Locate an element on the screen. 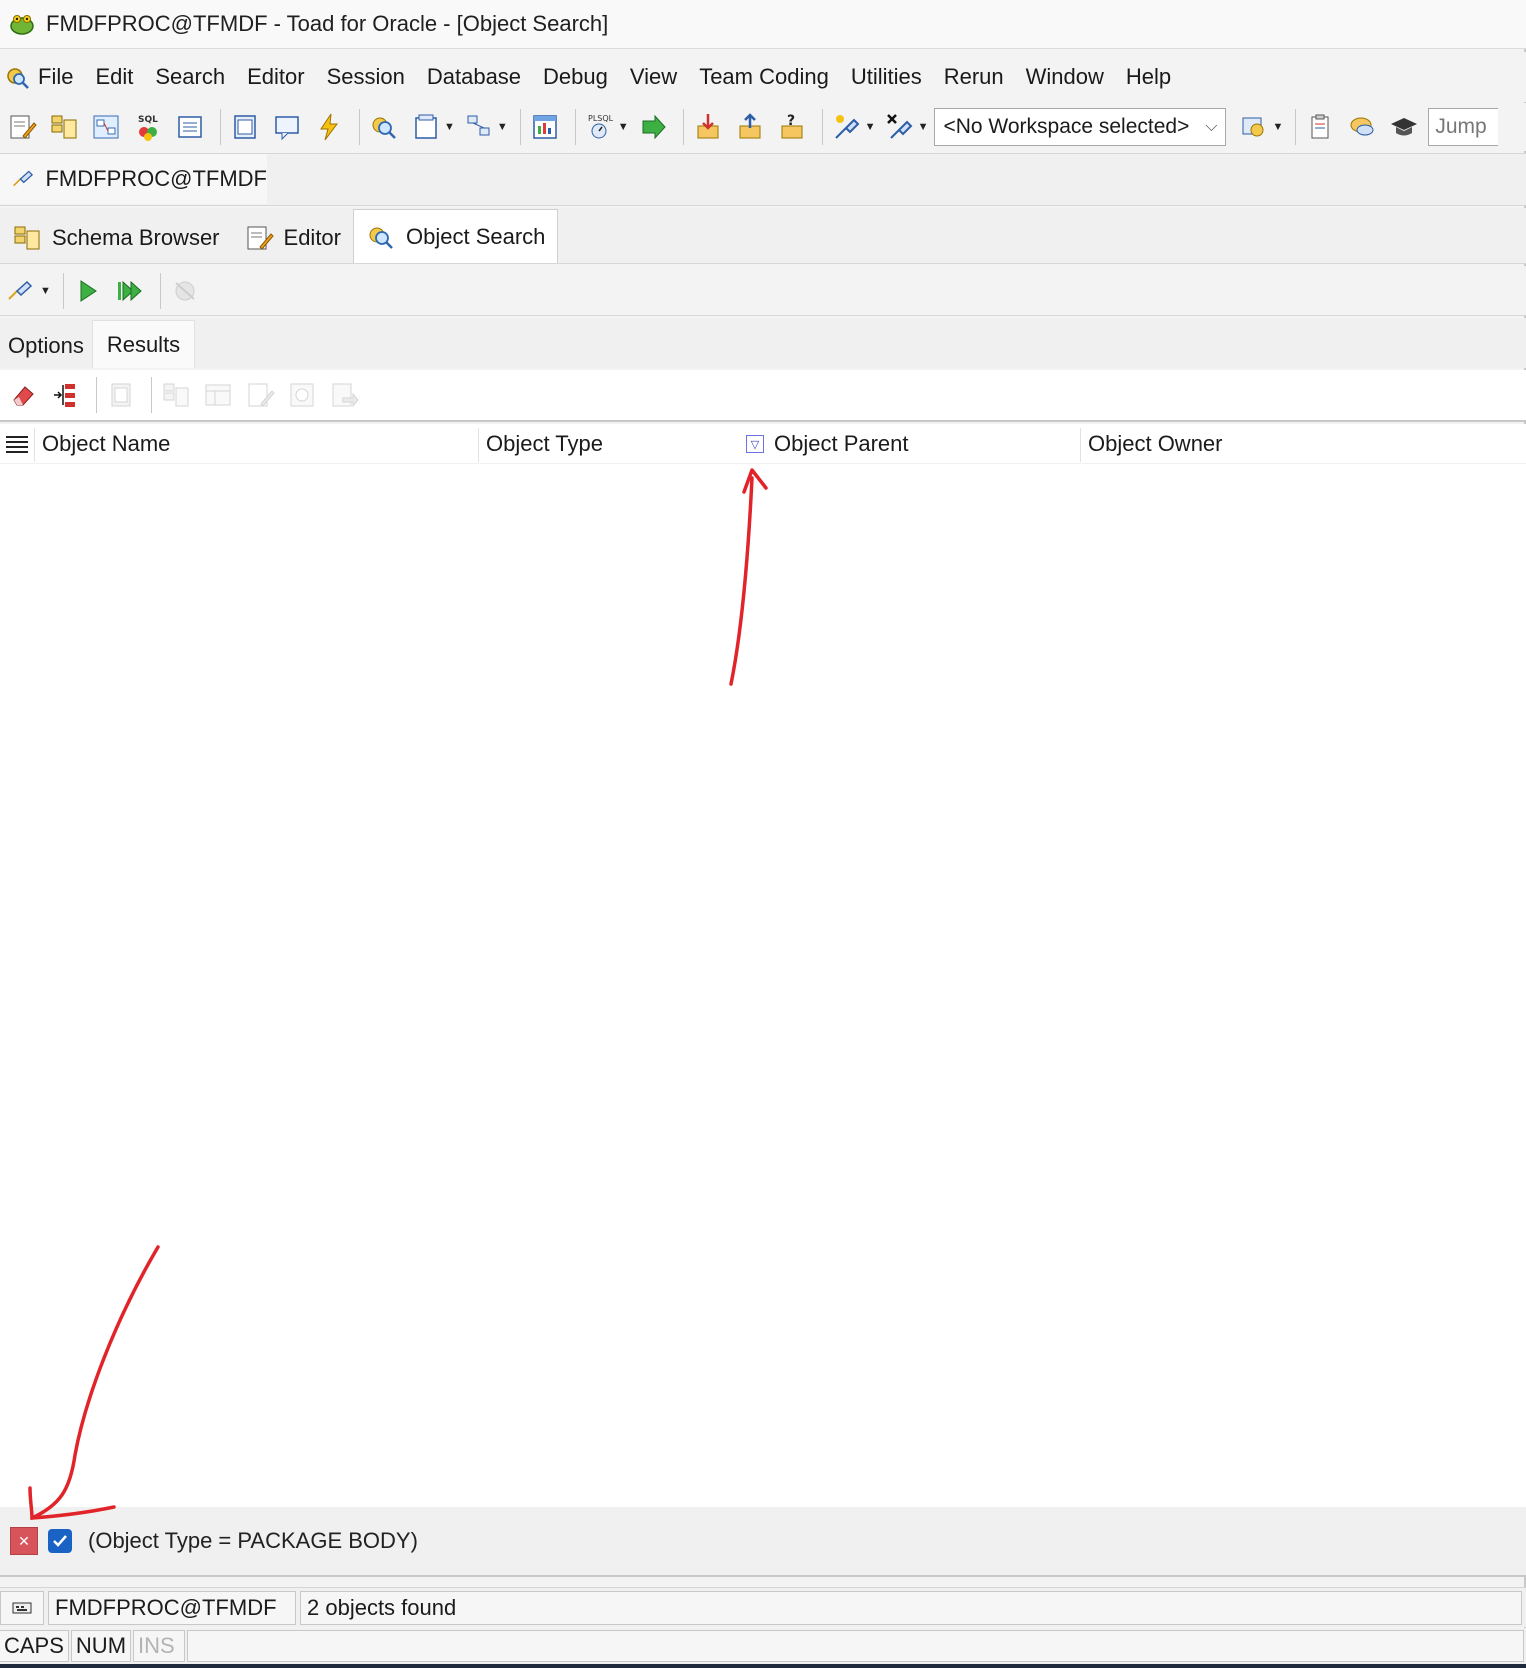 The image size is (1526, 1668). filter-icon: ▽ is located at coordinates (755, 444).